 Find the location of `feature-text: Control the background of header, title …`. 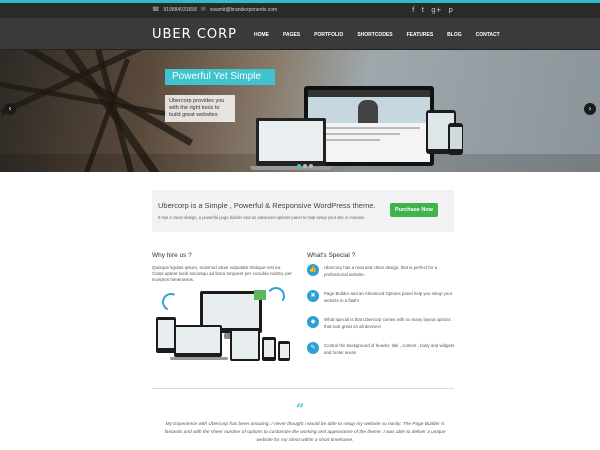

feature-text: Control the background of header, title … is located at coordinates (389, 349).